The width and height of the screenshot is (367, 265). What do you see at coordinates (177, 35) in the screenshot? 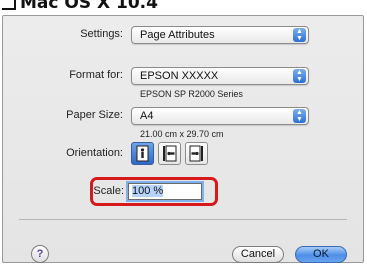
I see `settings-value: Page Attributes` at bounding box center [177, 35].